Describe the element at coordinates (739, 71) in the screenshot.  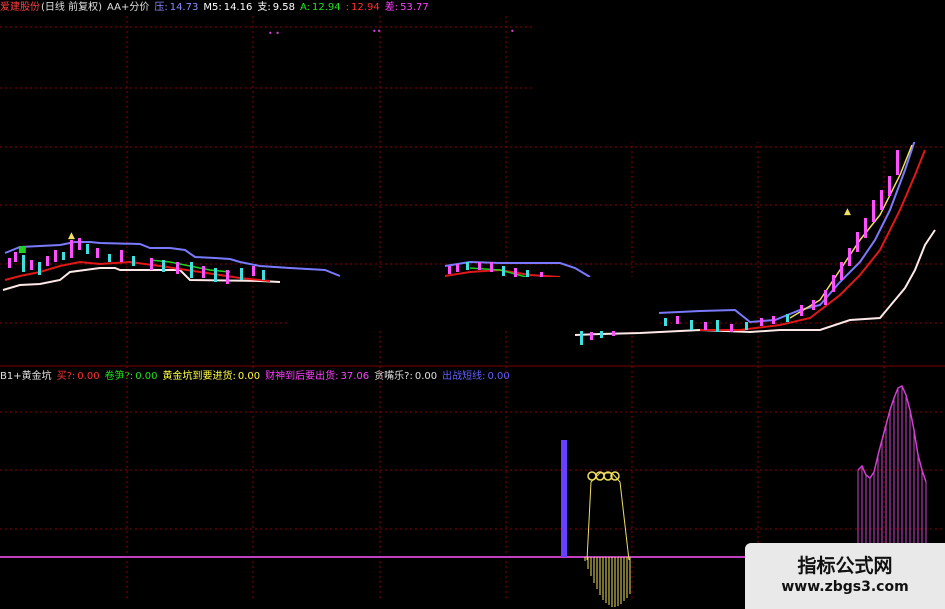
I see `redaction-block-top` at that location.